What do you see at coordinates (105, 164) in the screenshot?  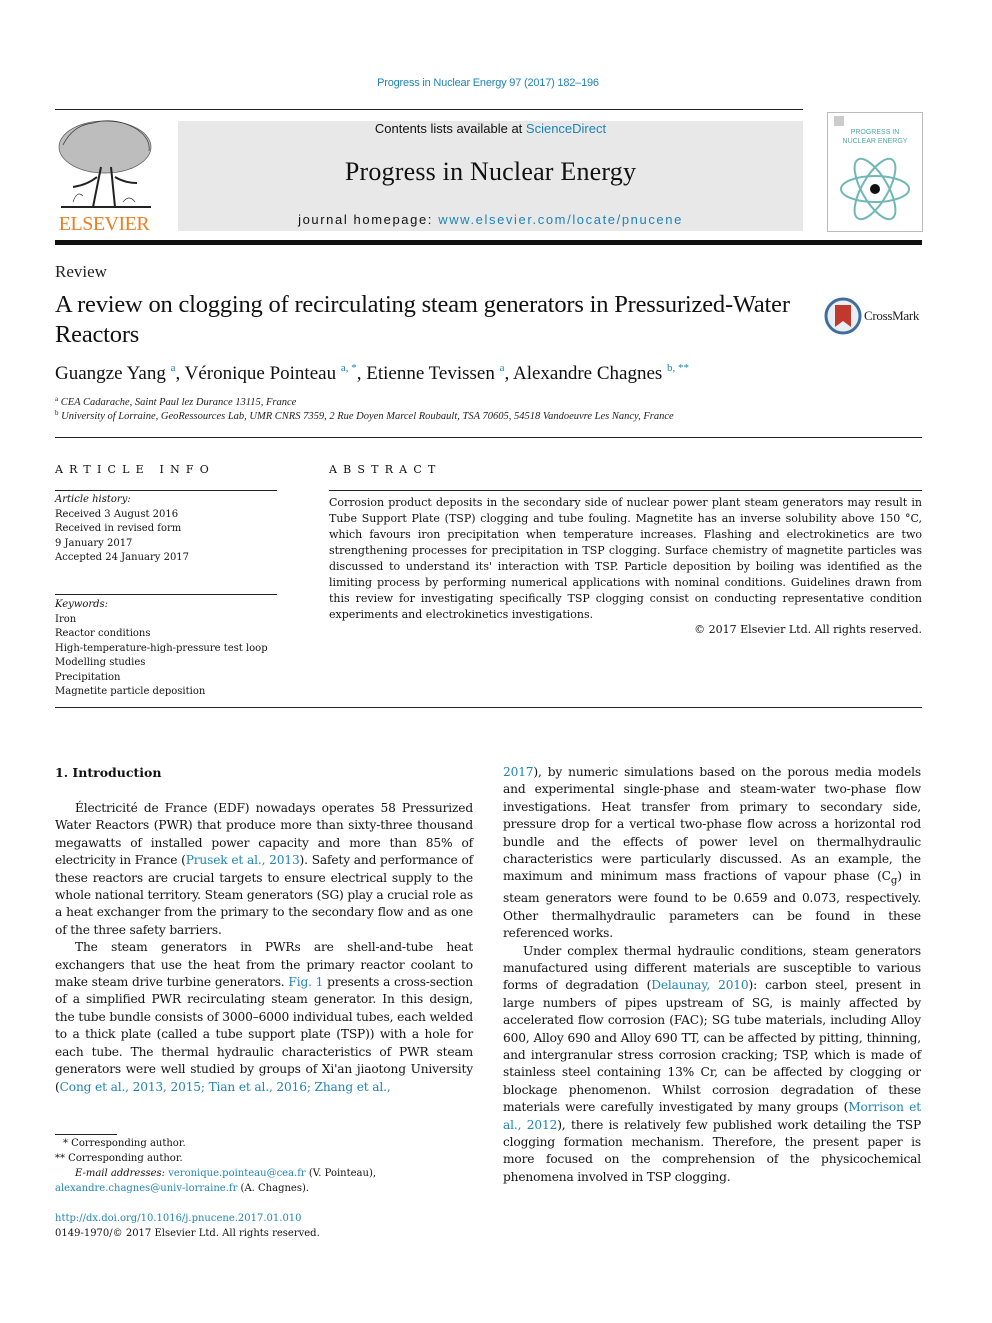 I see `elsevier-tree-icon` at bounding box center [105, 164].